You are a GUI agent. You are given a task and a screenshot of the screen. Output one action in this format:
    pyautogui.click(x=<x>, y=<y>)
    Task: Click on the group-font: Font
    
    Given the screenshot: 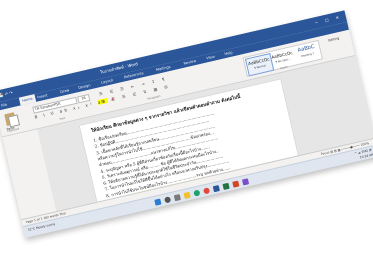 What is the action you would take?
    pyautogui.click(x=62, y=119)
    